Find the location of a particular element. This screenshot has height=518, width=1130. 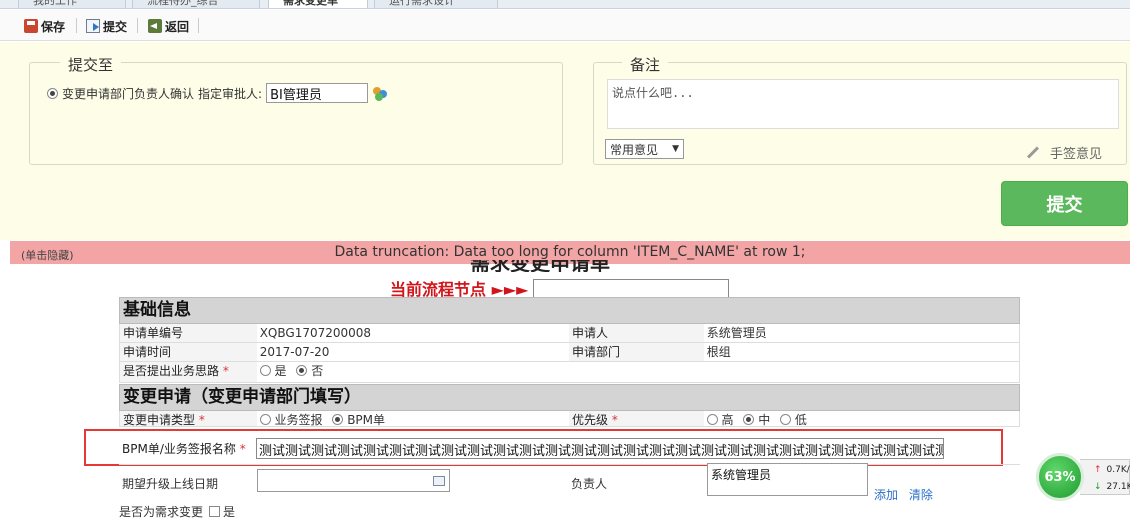

back-icon is located at coordinates (155, 26).